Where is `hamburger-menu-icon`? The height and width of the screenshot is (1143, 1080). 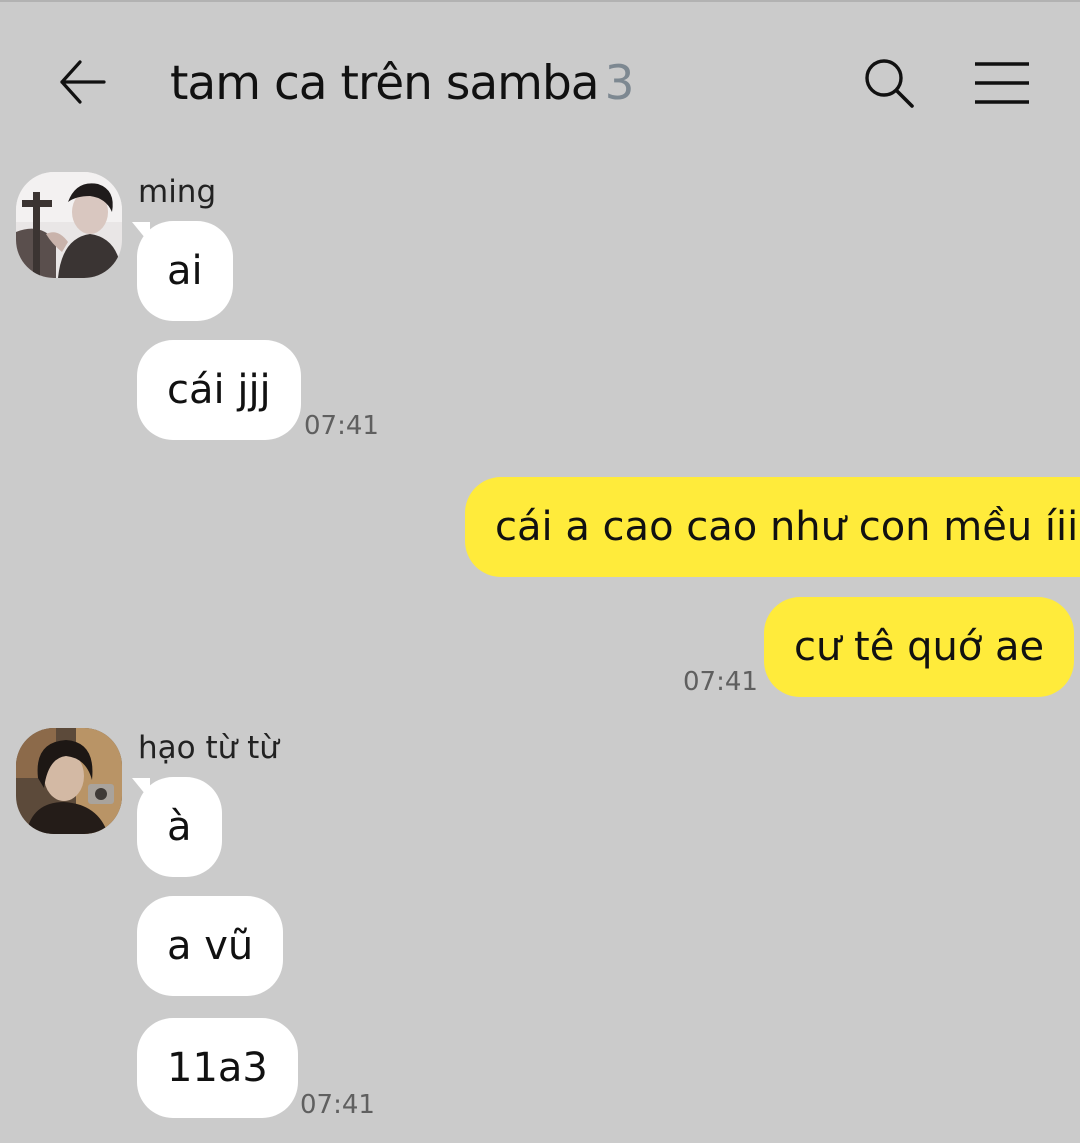
hamburger-menu-icon is located at coordinates (1002, 83).